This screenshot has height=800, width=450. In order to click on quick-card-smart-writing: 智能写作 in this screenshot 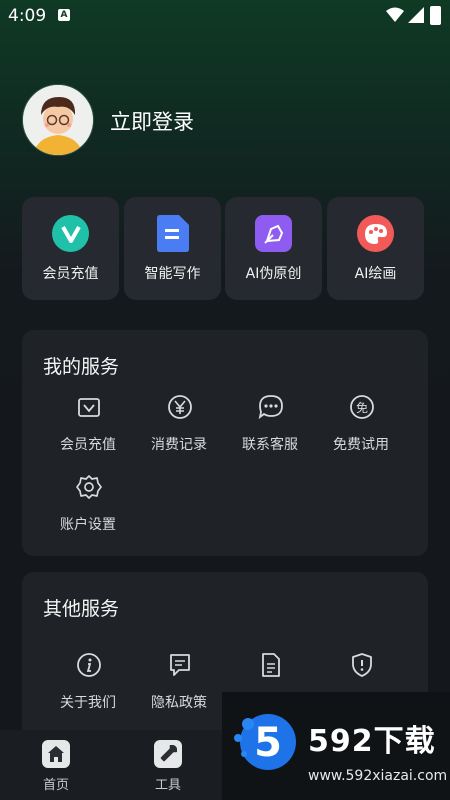, I will do `click(172, 248)`.